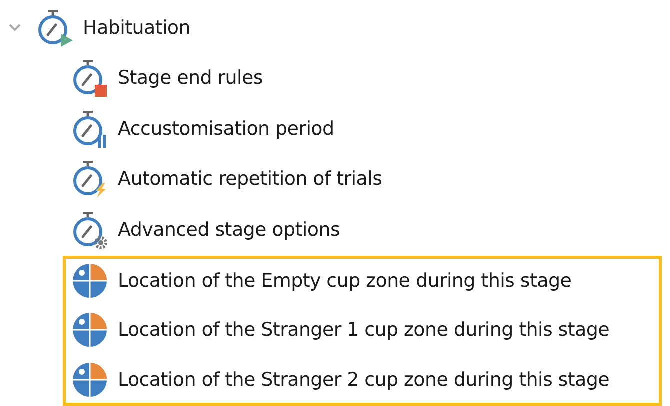  I want to click on tree-item: Accustomisation period, so click(370, 129).